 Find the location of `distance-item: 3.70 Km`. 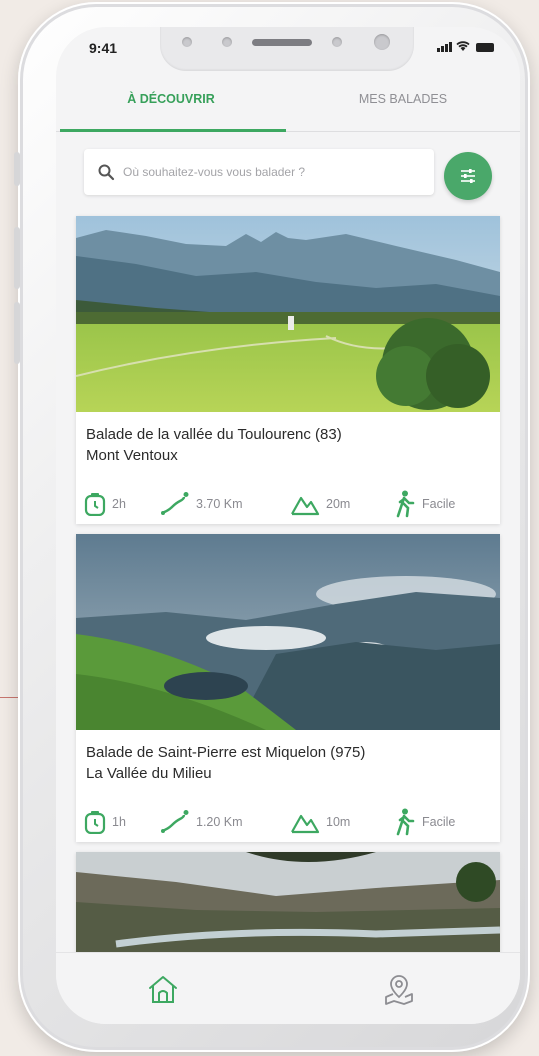

distance-item: 3.70 Km is located at coordinates (201, 504).